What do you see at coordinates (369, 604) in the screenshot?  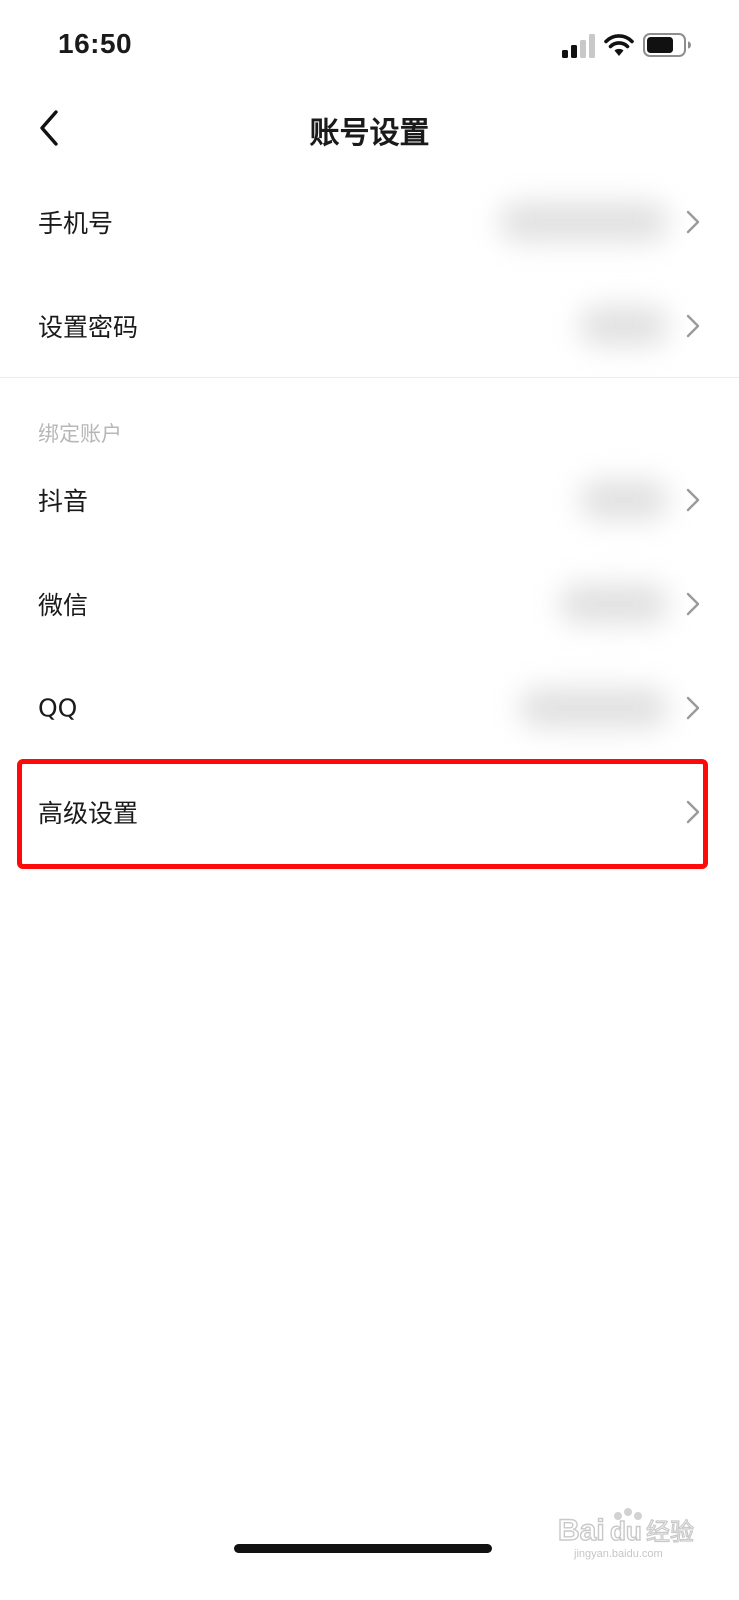 I see `settings-row-wechat: 微信` at bounding box center [369, 604].